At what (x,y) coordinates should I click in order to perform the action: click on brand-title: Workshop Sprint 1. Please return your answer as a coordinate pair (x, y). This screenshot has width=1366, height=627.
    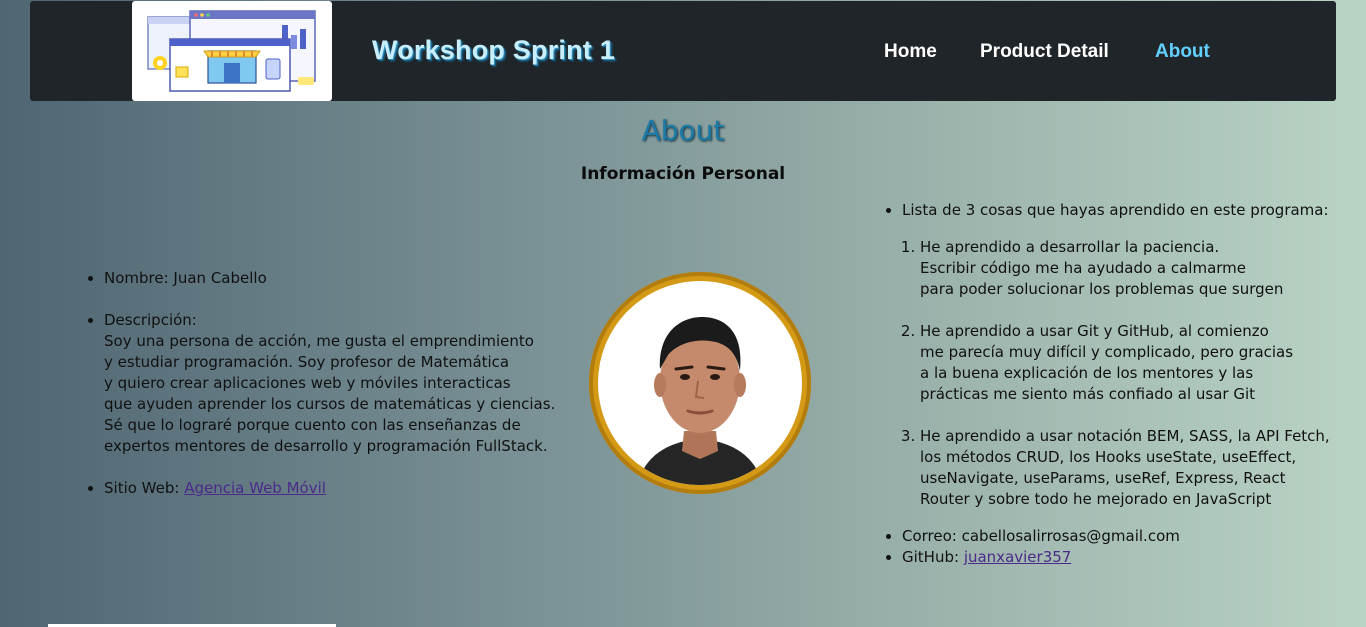
    Looking at the image, I should click on (493, 50).